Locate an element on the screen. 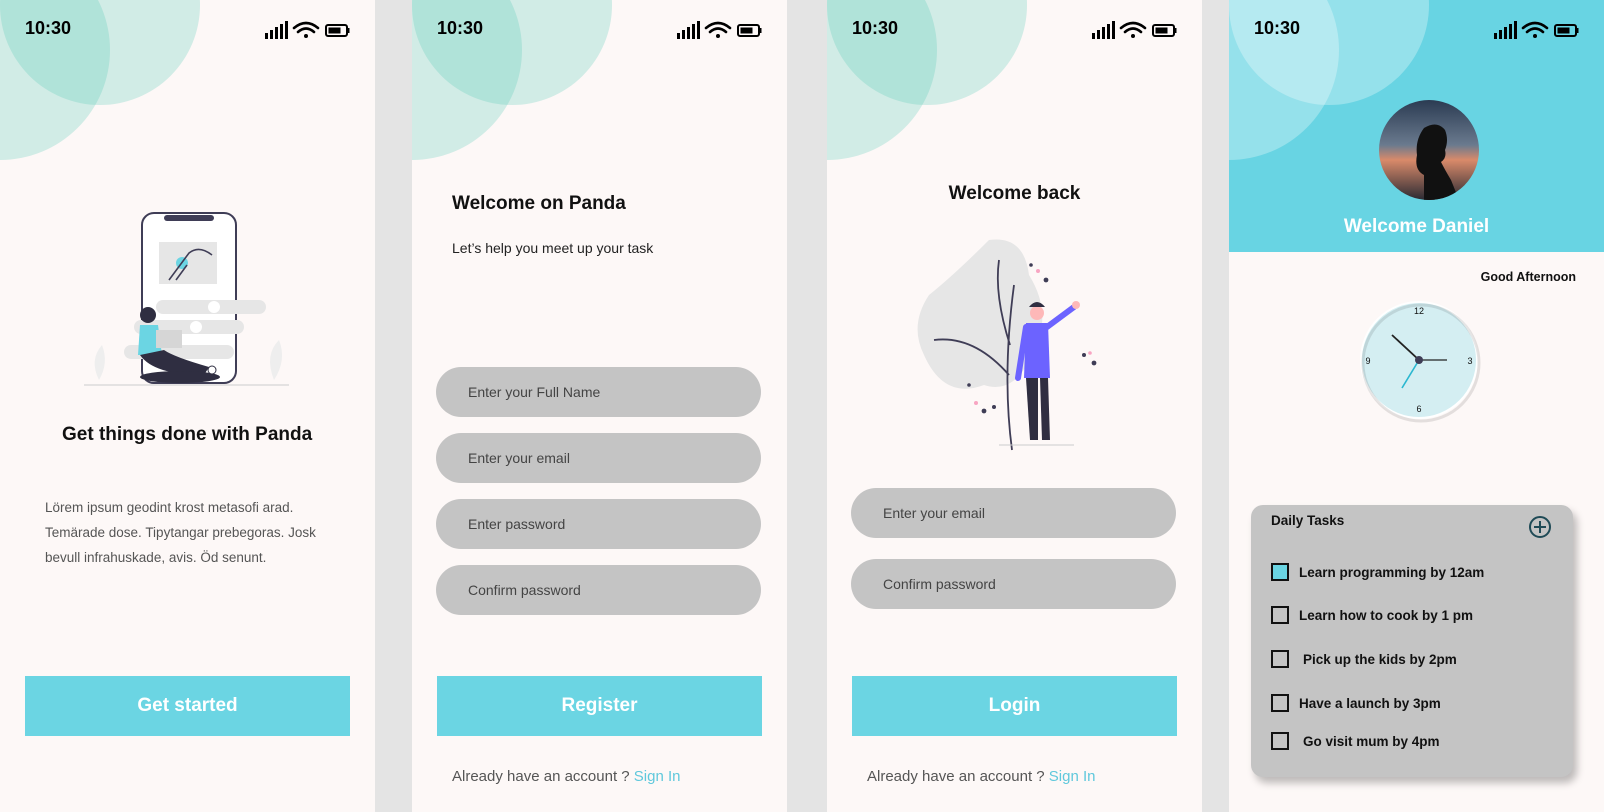 This screenshot has height=812, width=1604. login-button: Login is located at coordinates (1014, 706).